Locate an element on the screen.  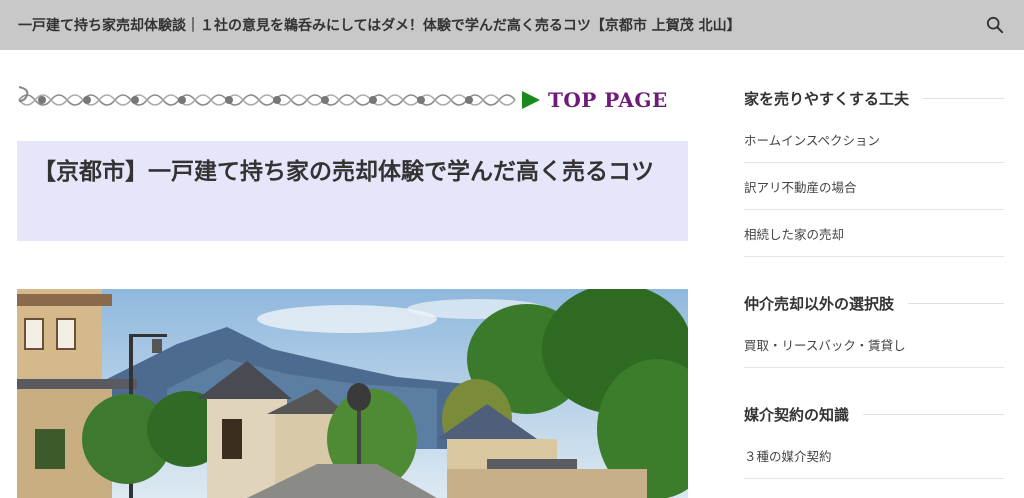
widget-title-text: 家を売りやすくする工夫 is located at coordinates (827, 99).